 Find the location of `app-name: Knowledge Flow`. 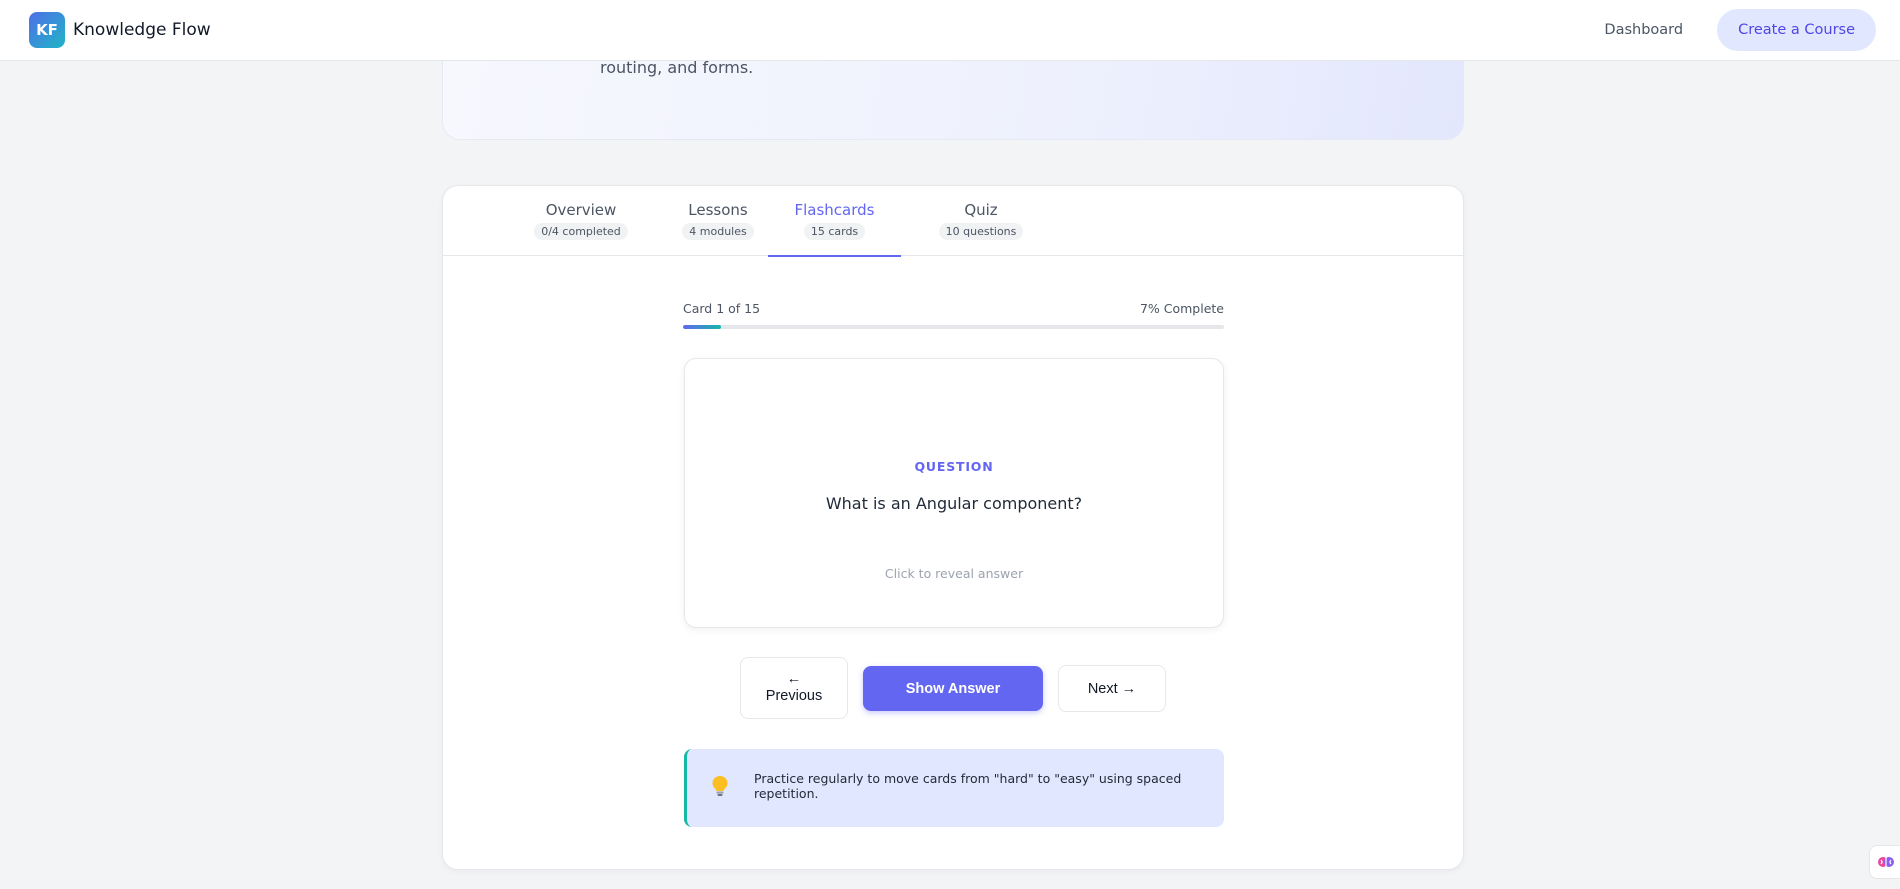

app-name: Knowledge Flow is located at coordinates (142, 30).